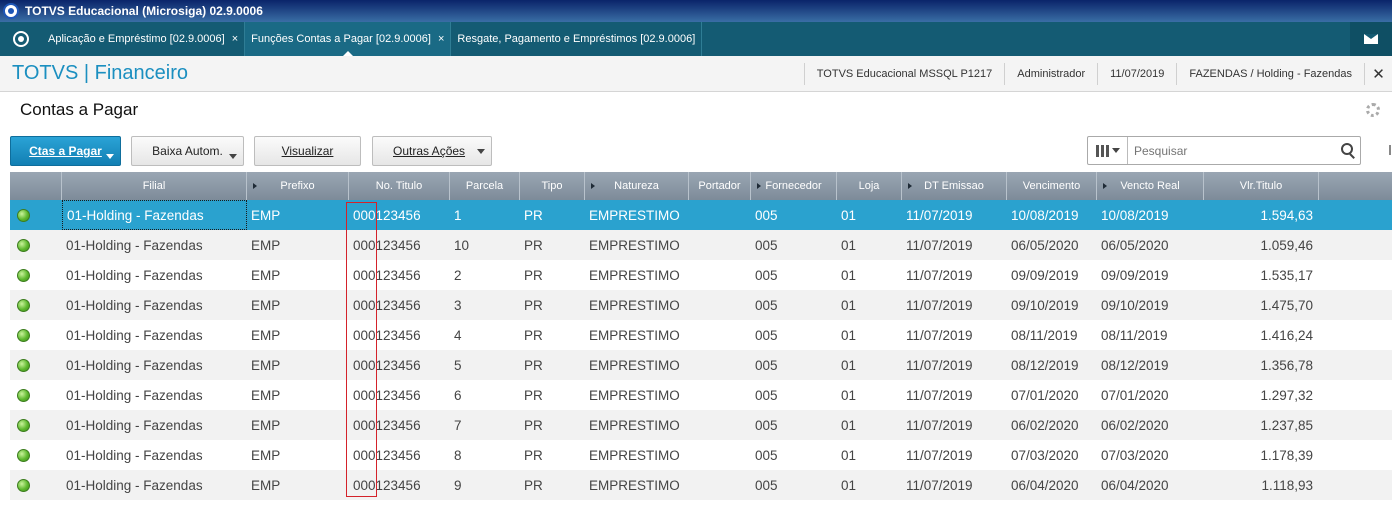 Image resolution: width=1392 pixels, height=516 pixels. Describe the element at coordinates (1270, 73) in the screenshot. I see `company-info: FAZENDAS / Holding - Fazendas` at that location.